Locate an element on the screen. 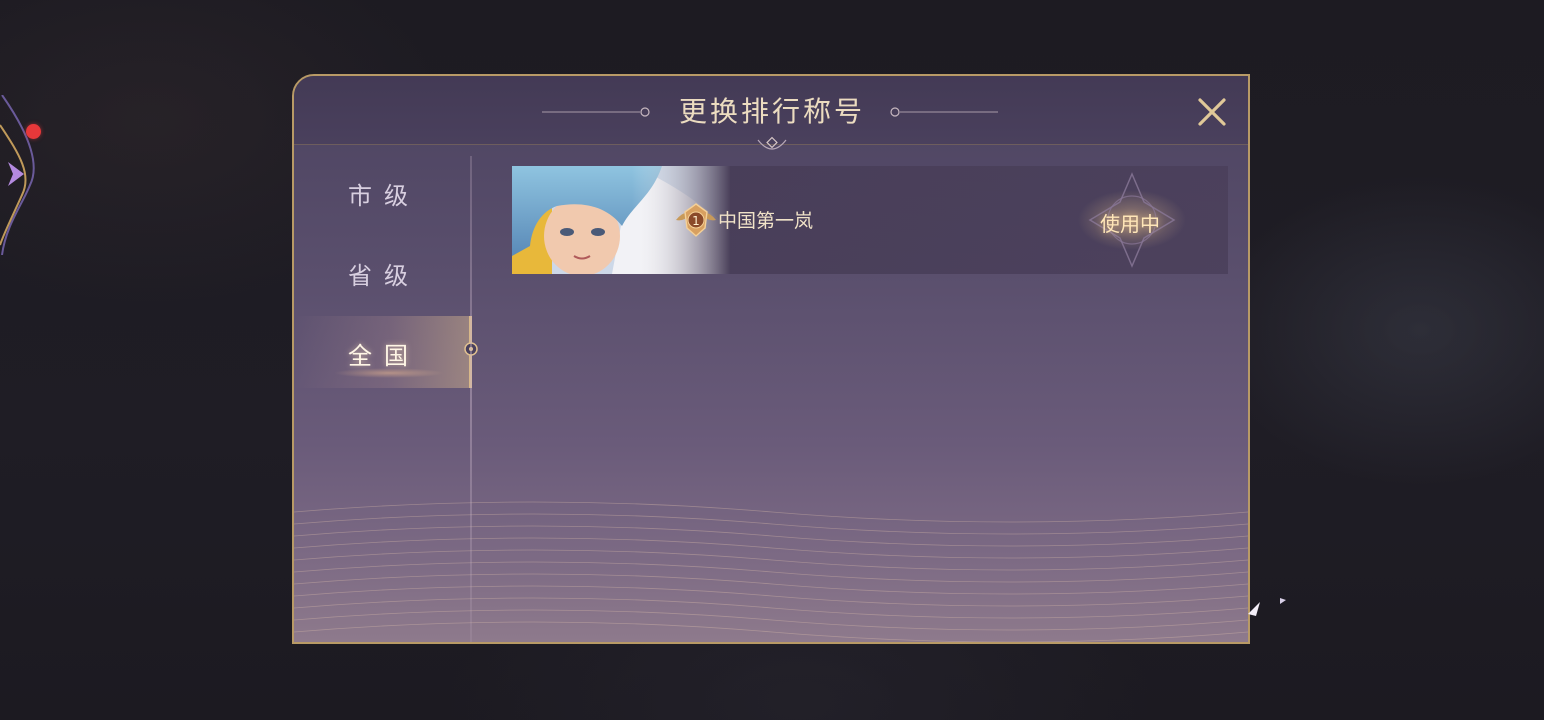 Image resolution: width=1544 pixels, height=720 pixels. expand-arrow-icon is located at coordinates (15, 174).